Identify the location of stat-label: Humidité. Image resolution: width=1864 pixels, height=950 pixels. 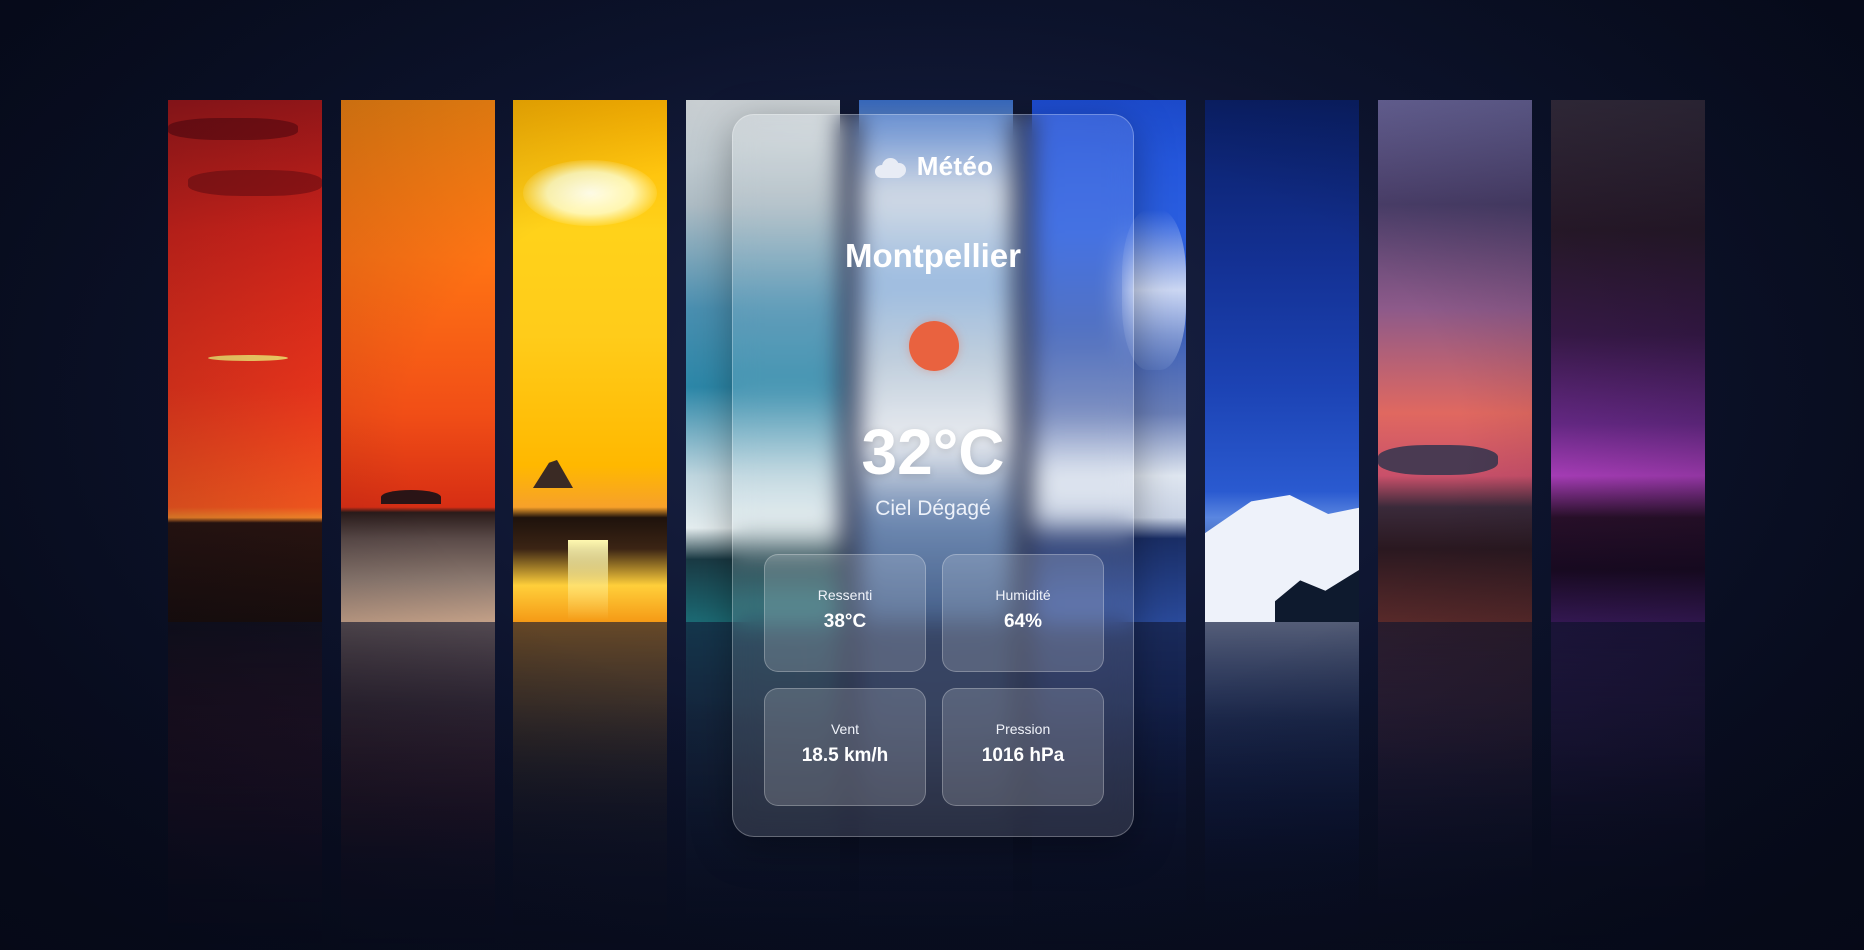
(1023, 595).